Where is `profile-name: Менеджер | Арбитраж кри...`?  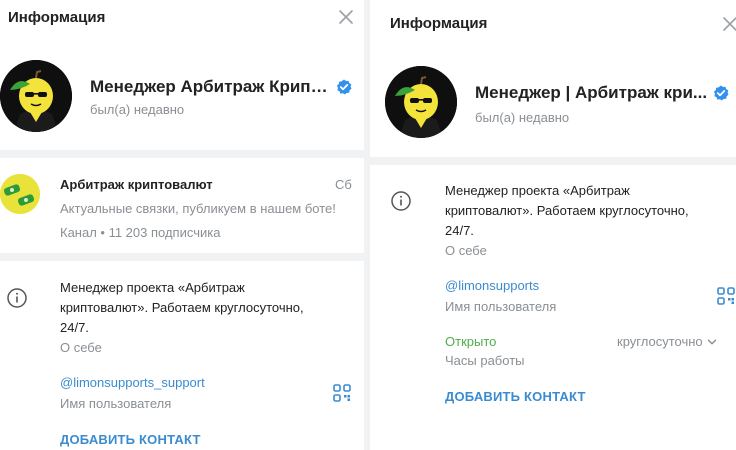
profile-name: Менеджер | Арбитраж кри... is located at coordinates (591, 92).